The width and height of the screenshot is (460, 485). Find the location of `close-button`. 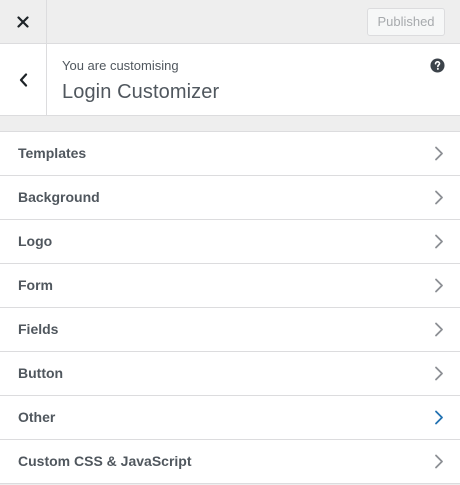

close-button is located at coordinates (23, 21).